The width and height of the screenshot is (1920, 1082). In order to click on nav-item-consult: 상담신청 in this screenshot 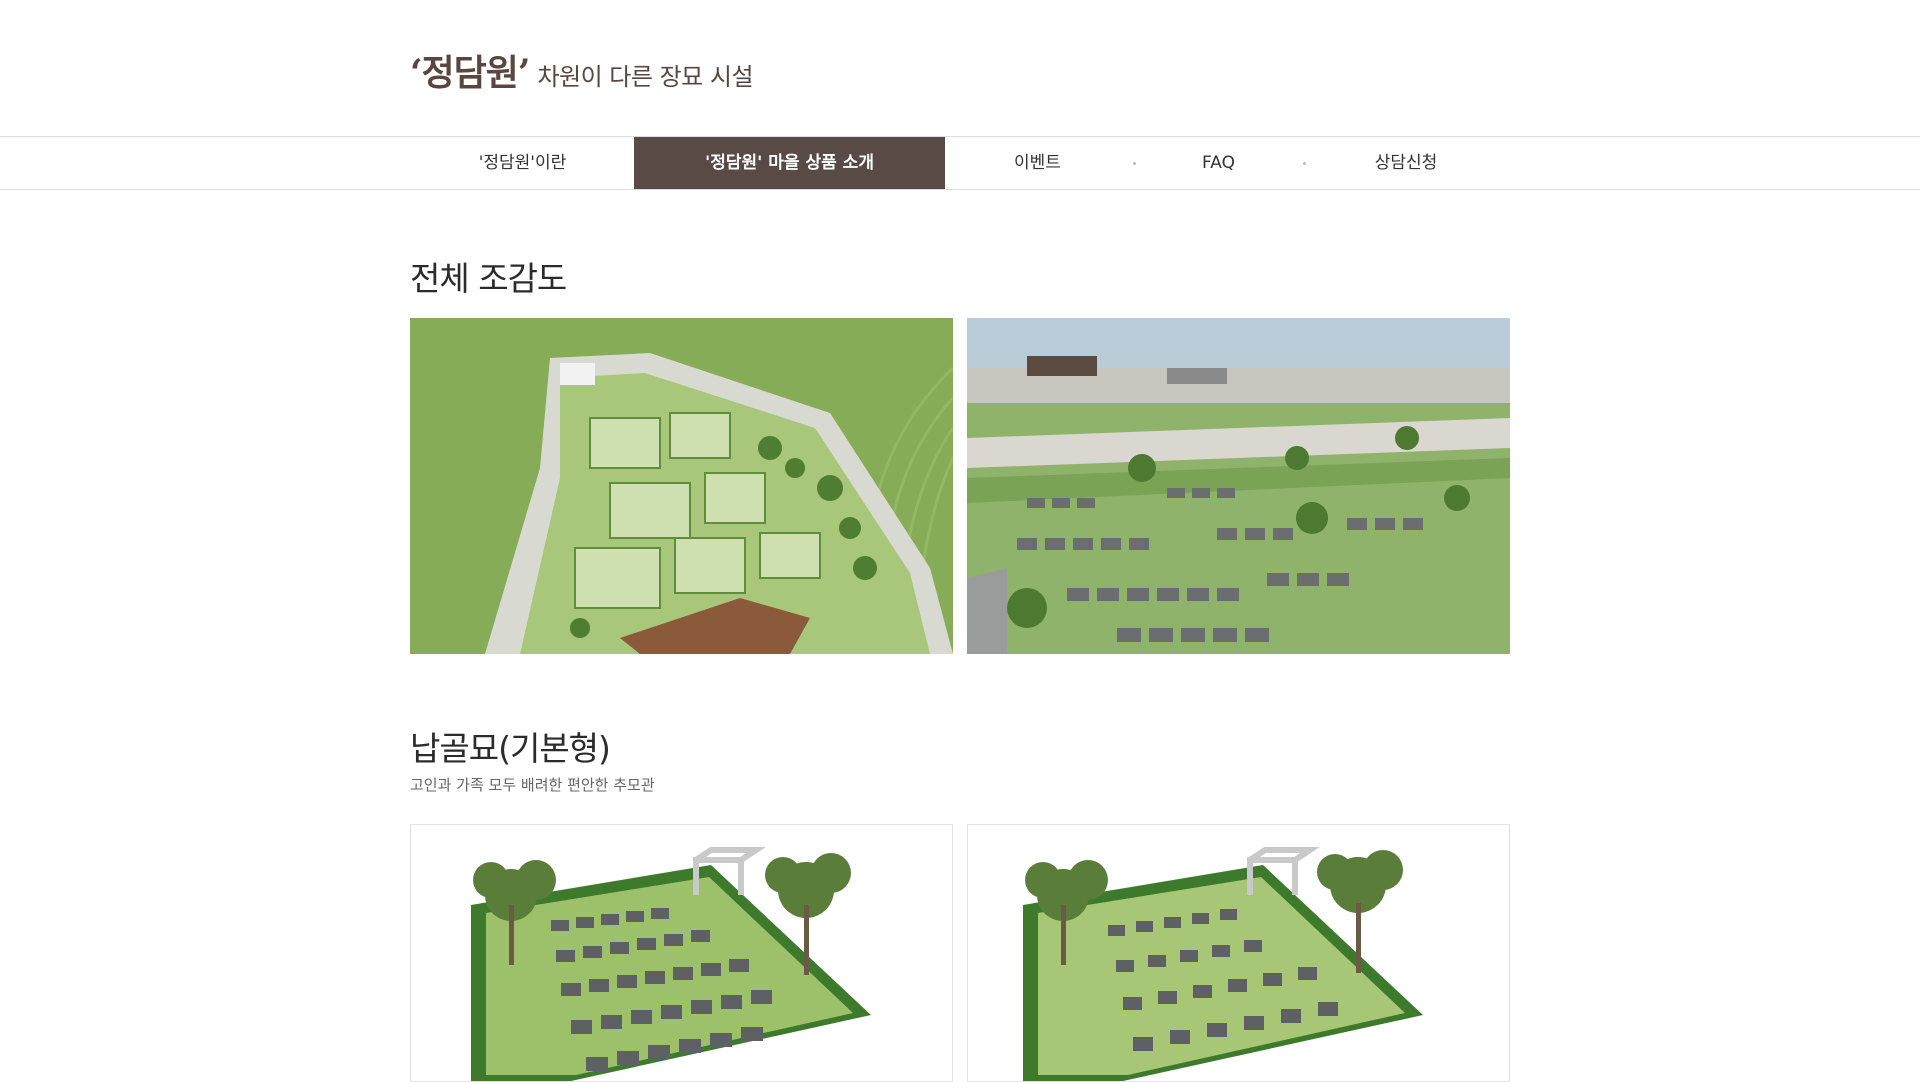, I will do `click(1406, 163)`.